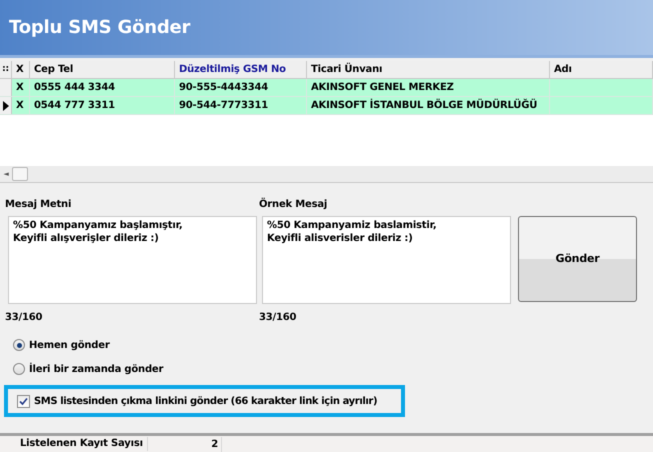 Image resolution: width=653 pixels, height=452 pixels. I want to click on row-indicator, so click(6, 105).